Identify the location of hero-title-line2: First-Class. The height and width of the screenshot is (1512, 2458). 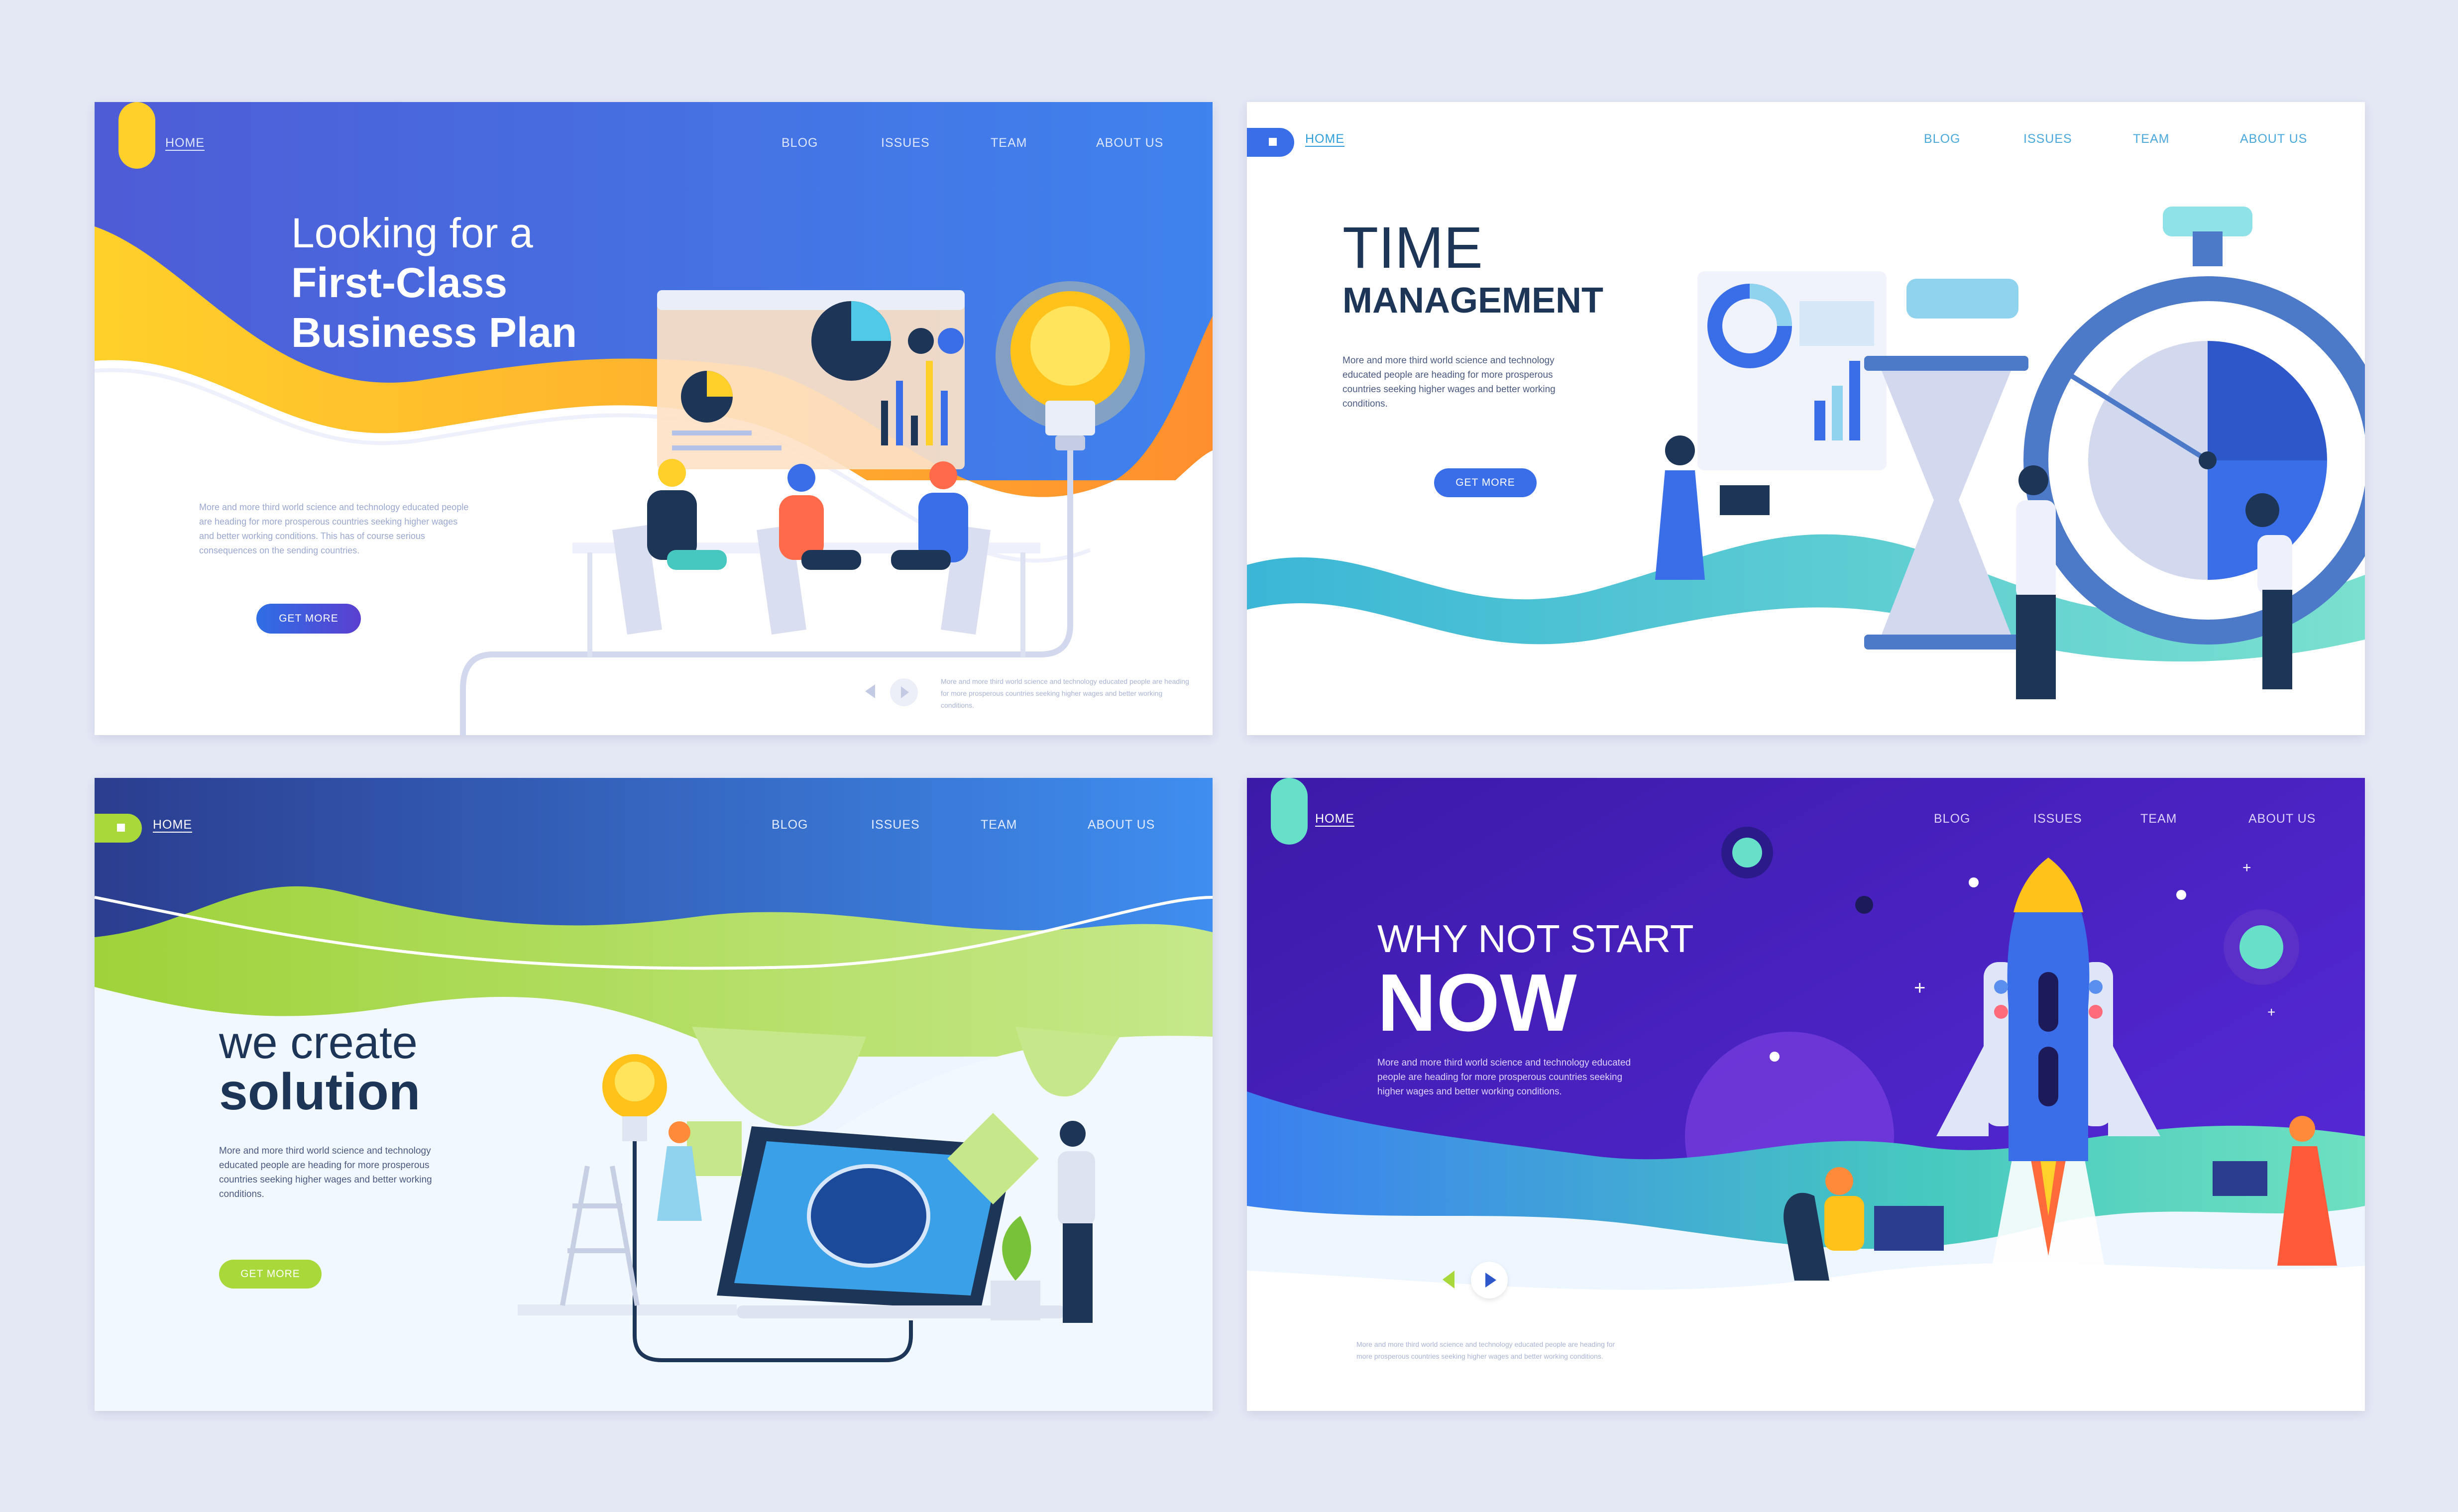
(399, 282).